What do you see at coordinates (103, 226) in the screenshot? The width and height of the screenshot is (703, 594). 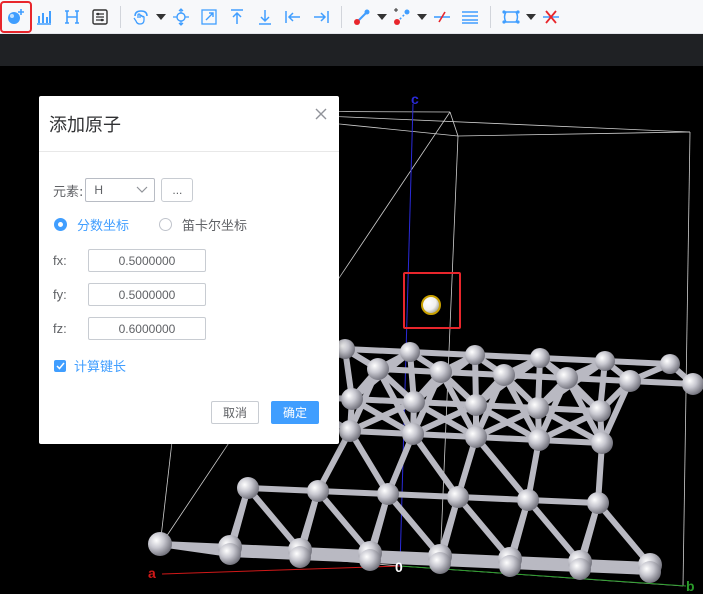 I see `radio-fractional-label: 分数坐标` at bounding box center [103, 226].